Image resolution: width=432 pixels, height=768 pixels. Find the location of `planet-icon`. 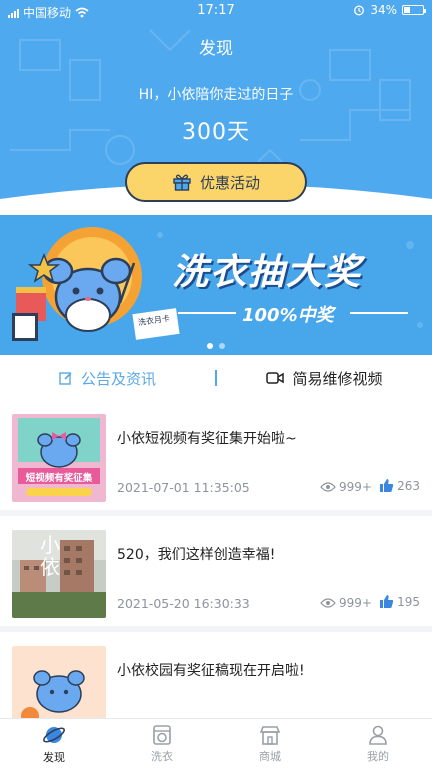

planet-icon is located at coordinates (54, 734).